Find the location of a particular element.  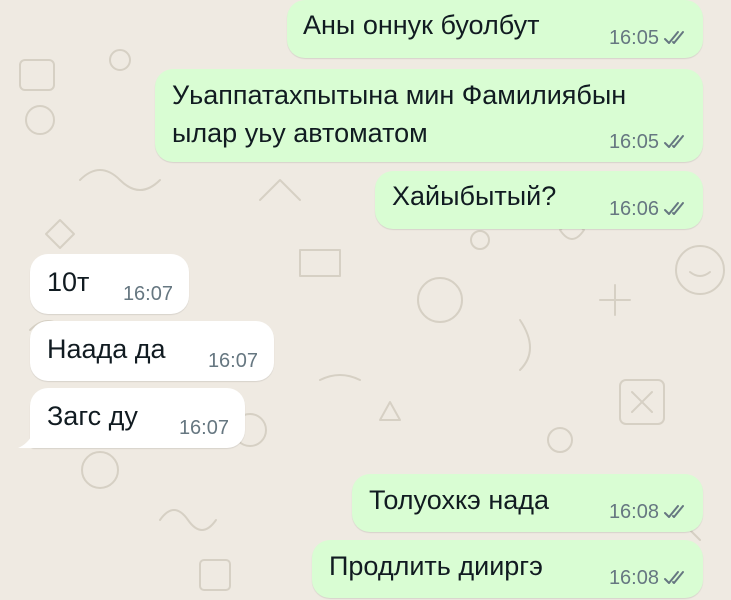

message-bubble-incoming: Наада да 16:07 is located at coordinates (152, 351).